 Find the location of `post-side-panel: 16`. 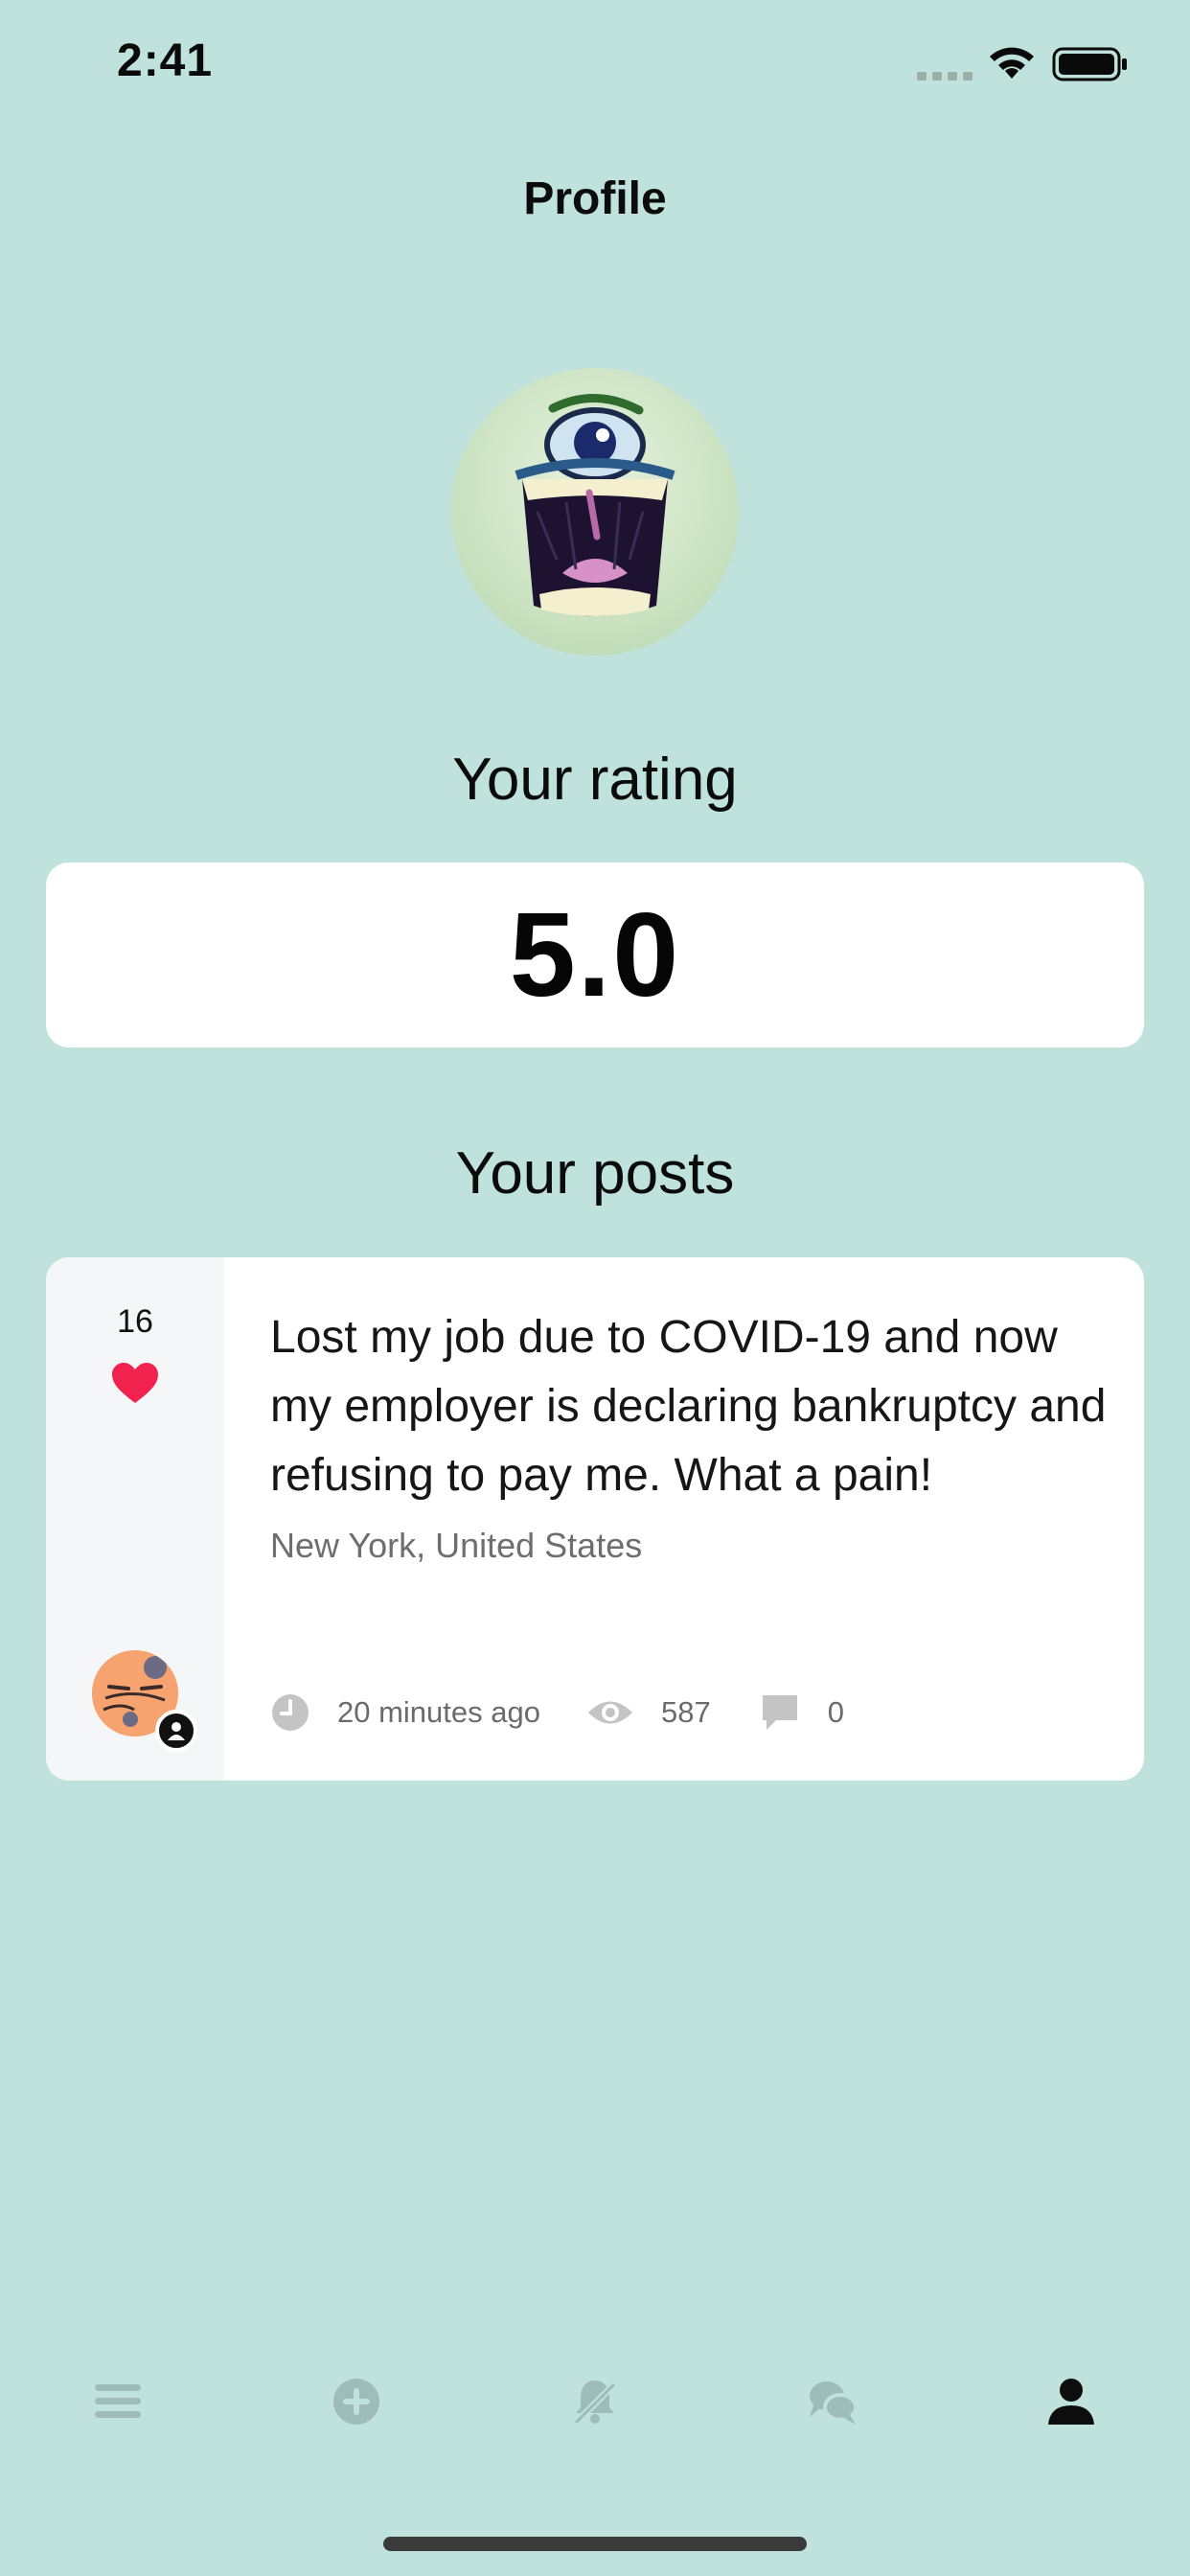

post-side-panel: 16 is located at coordinates (135, 1519).